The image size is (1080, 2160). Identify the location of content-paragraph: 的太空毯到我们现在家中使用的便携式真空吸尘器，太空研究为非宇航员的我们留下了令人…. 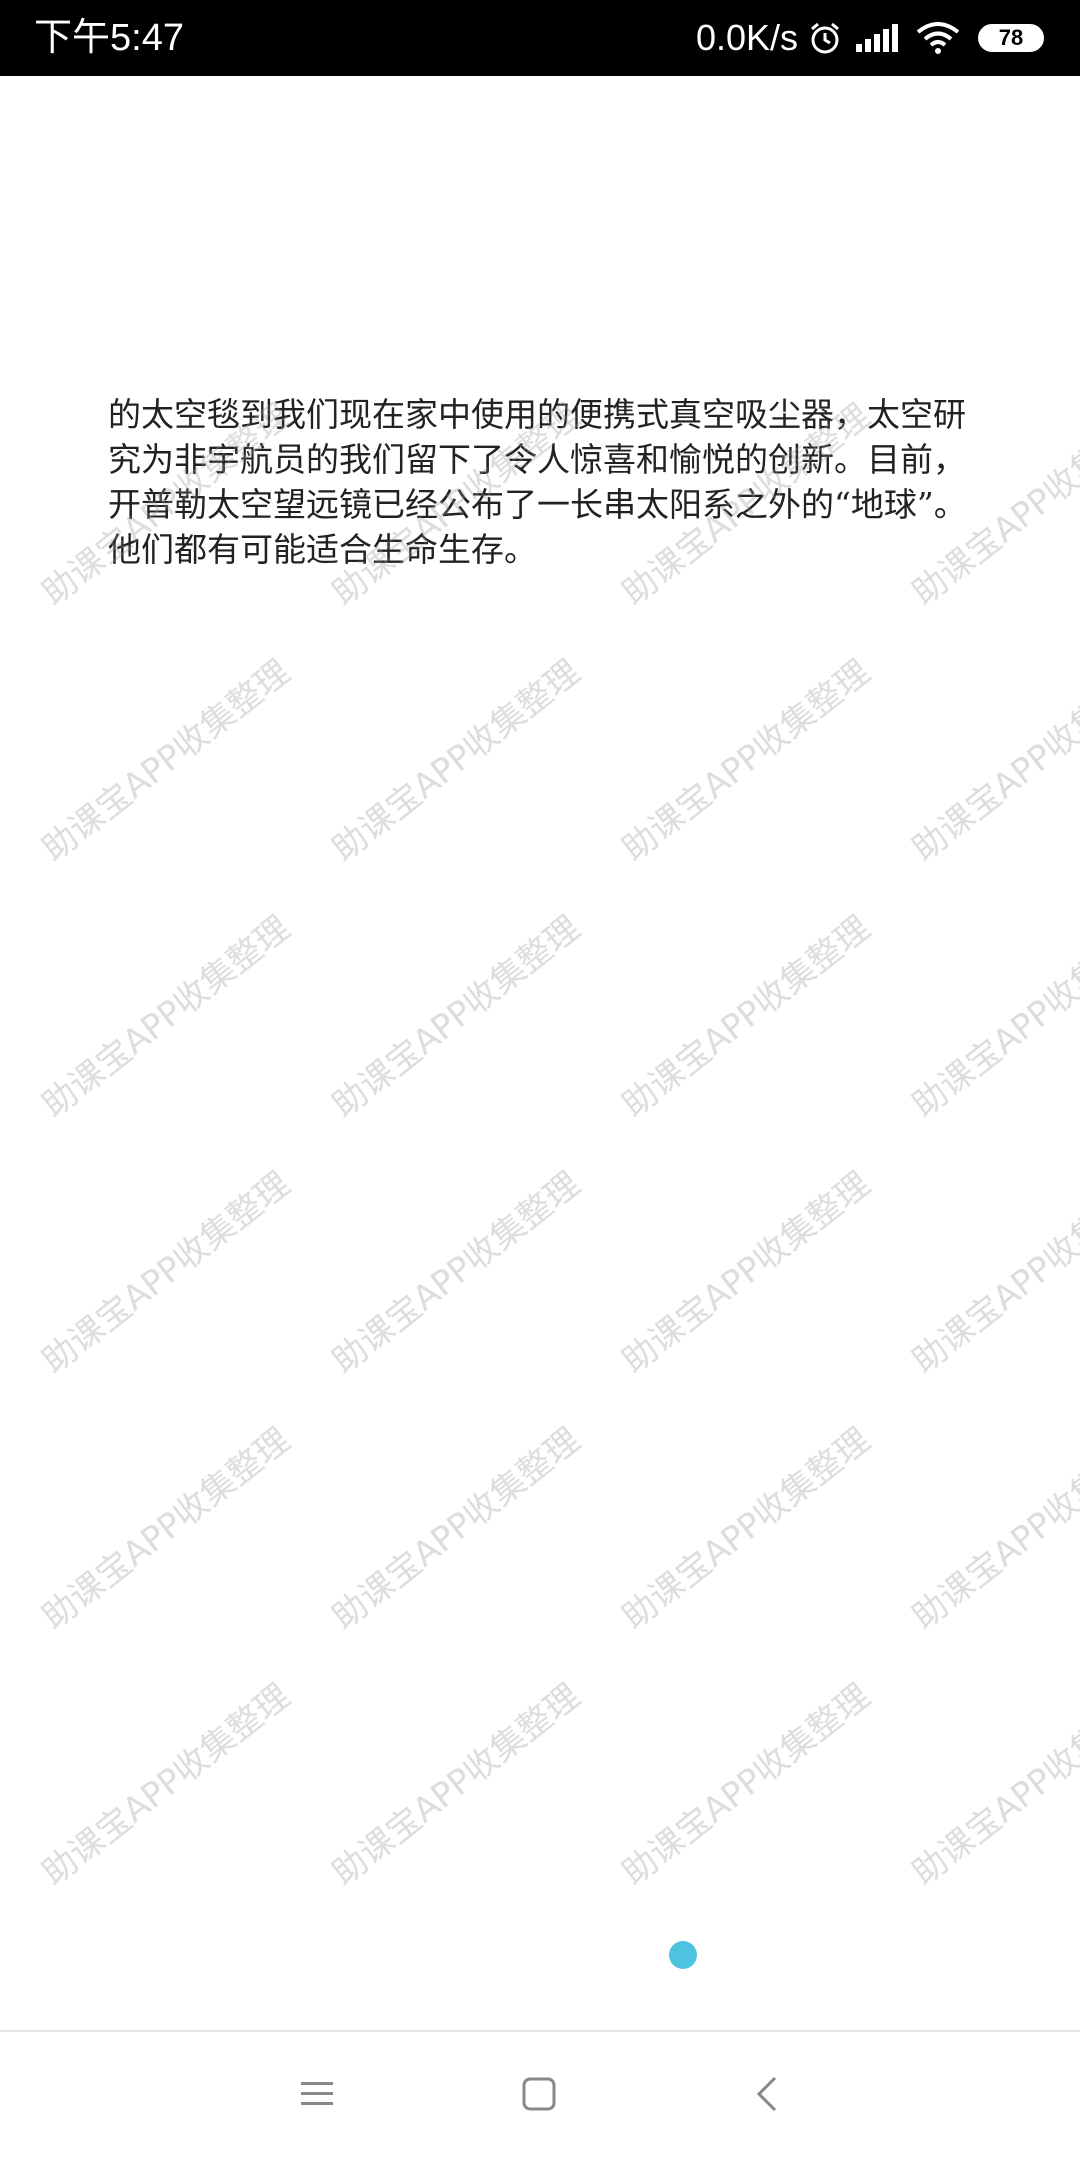
(537, 482).